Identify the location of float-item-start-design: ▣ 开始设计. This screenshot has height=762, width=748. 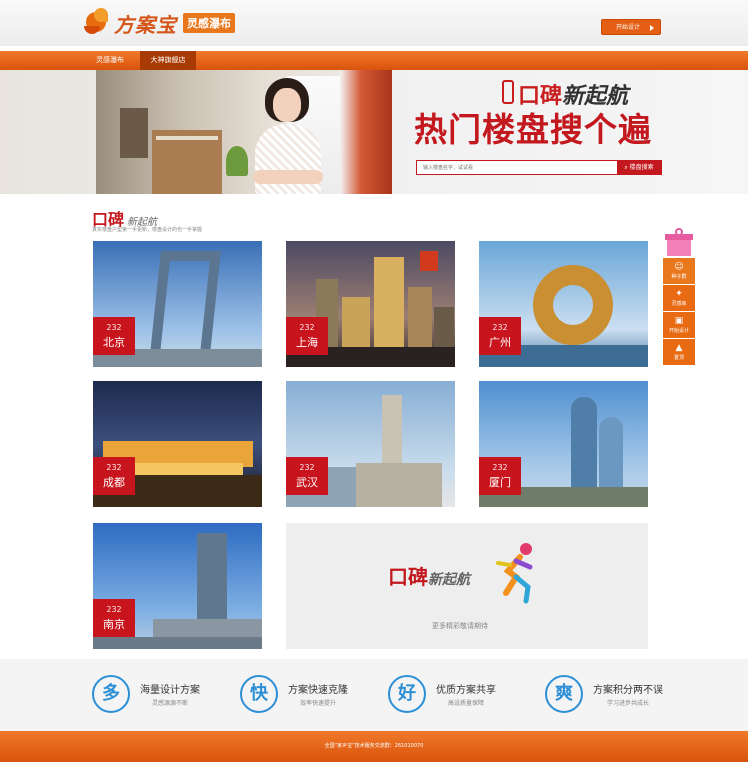
(679, 325).